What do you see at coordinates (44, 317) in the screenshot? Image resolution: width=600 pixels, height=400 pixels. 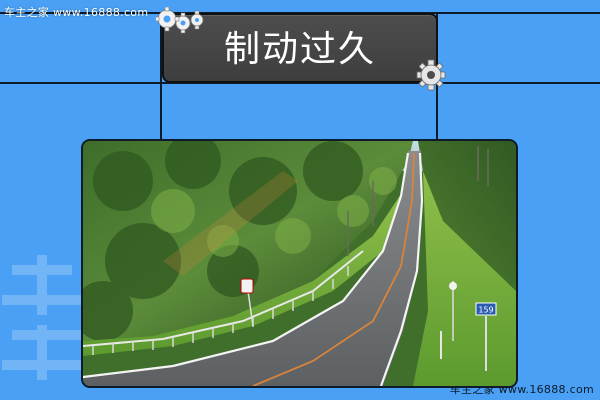 I see `watermark-logo` at bounding box center [44, 317].